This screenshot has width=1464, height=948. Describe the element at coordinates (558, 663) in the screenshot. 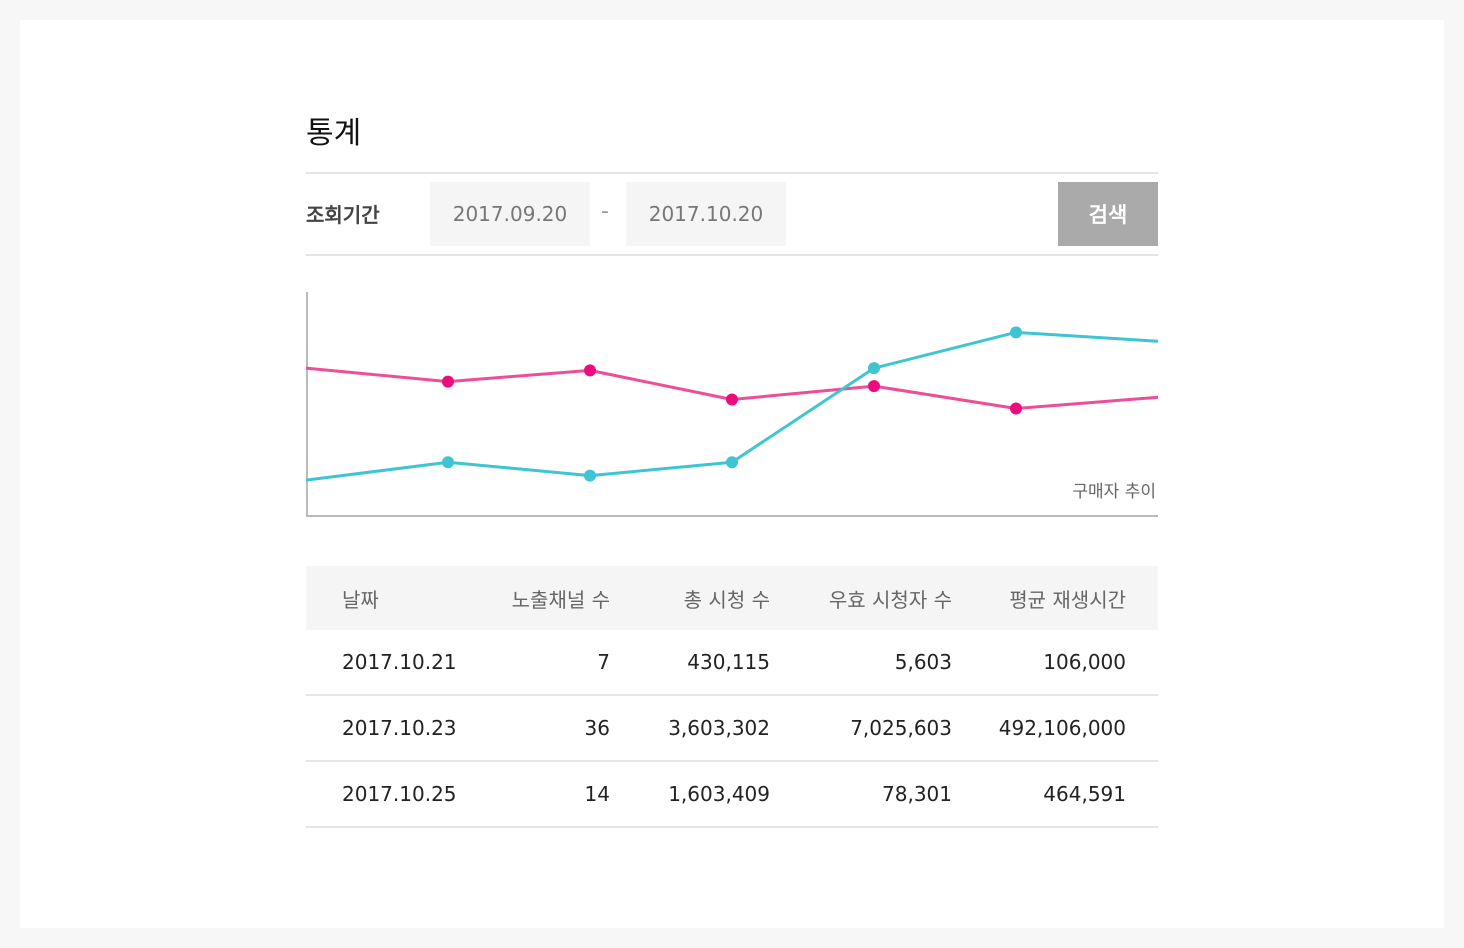

I see `cell-channels: 7` at that location.